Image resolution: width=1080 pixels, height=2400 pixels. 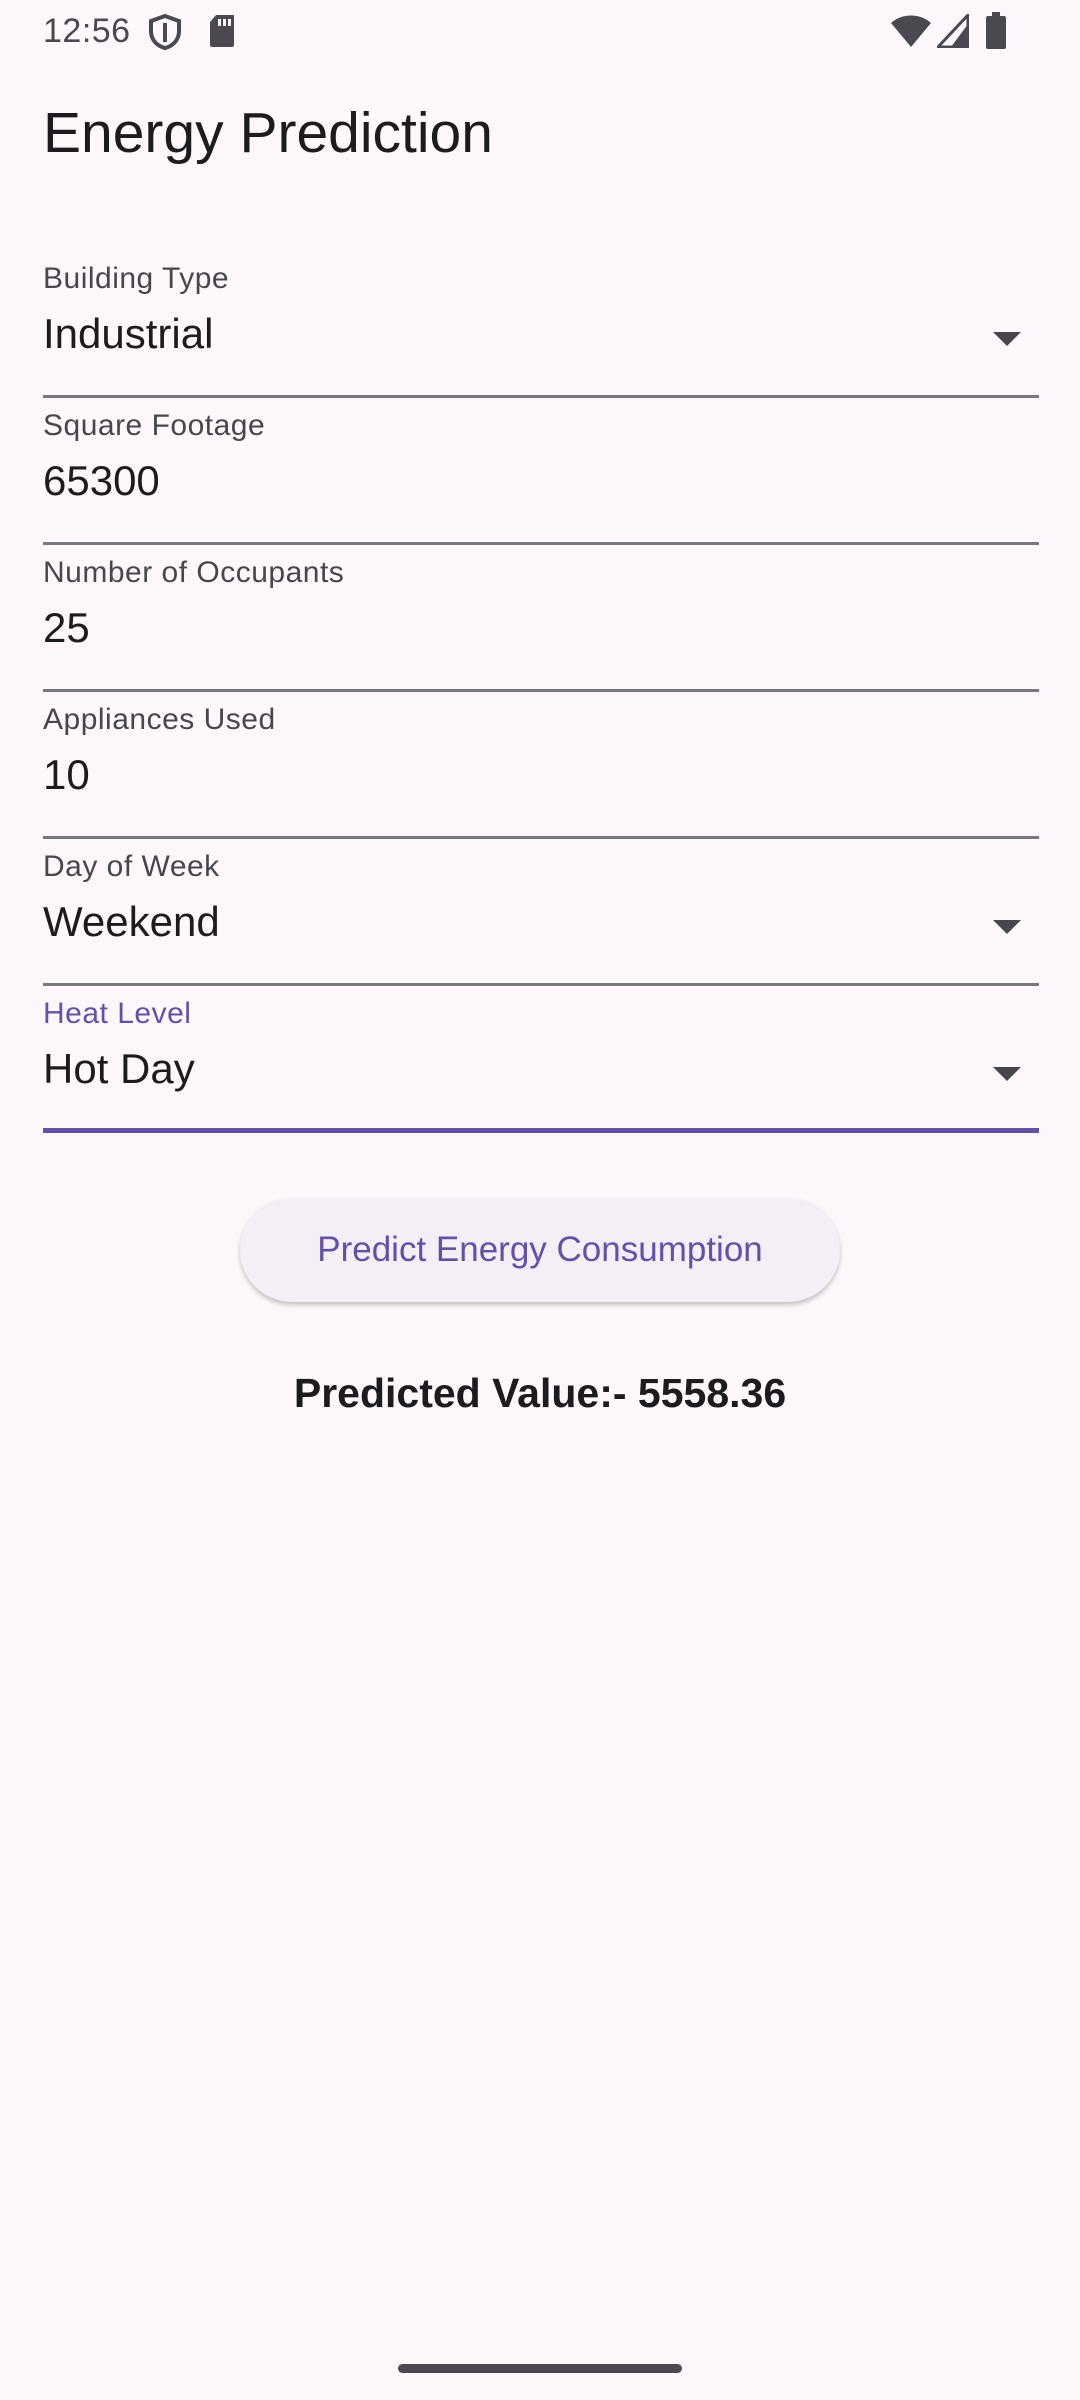 I want to click on day-of-week-value: Weekend, so click(x=131, y=921).